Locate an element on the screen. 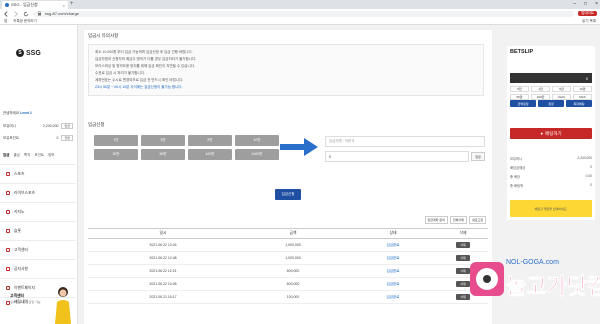 This screenshot has width=600, height=324. depositor-name-field: 입금자명 : 이한석 is located at coordinates (405, 141).